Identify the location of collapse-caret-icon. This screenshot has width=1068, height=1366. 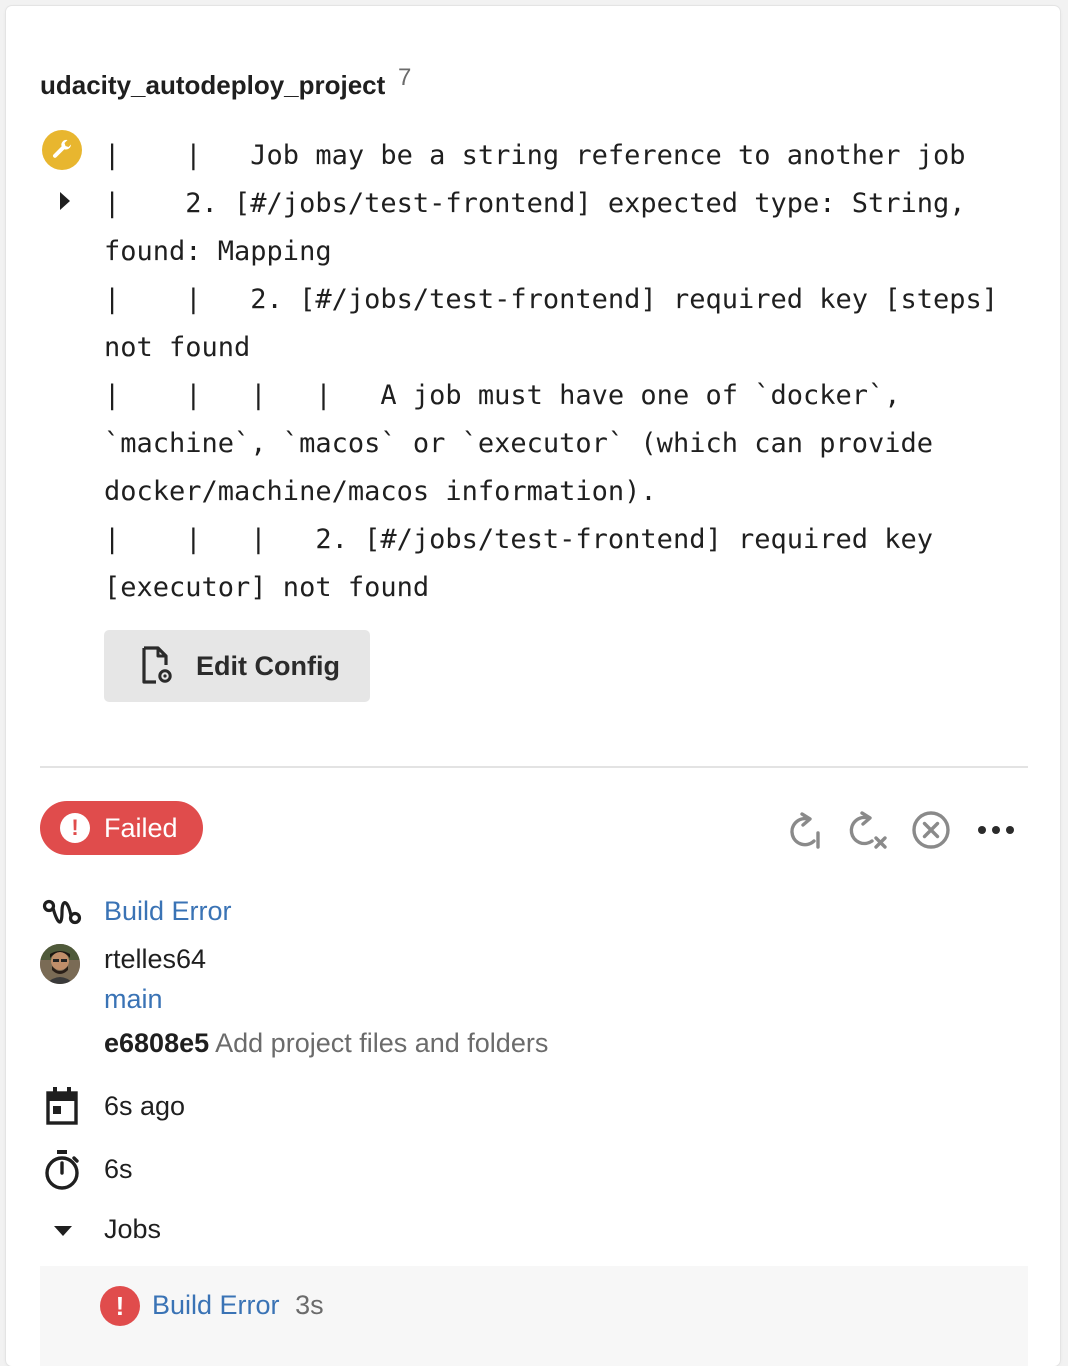
(63, 1231).